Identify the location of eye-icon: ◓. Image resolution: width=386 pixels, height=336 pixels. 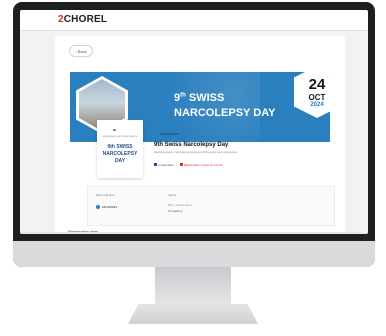
(114, 130).